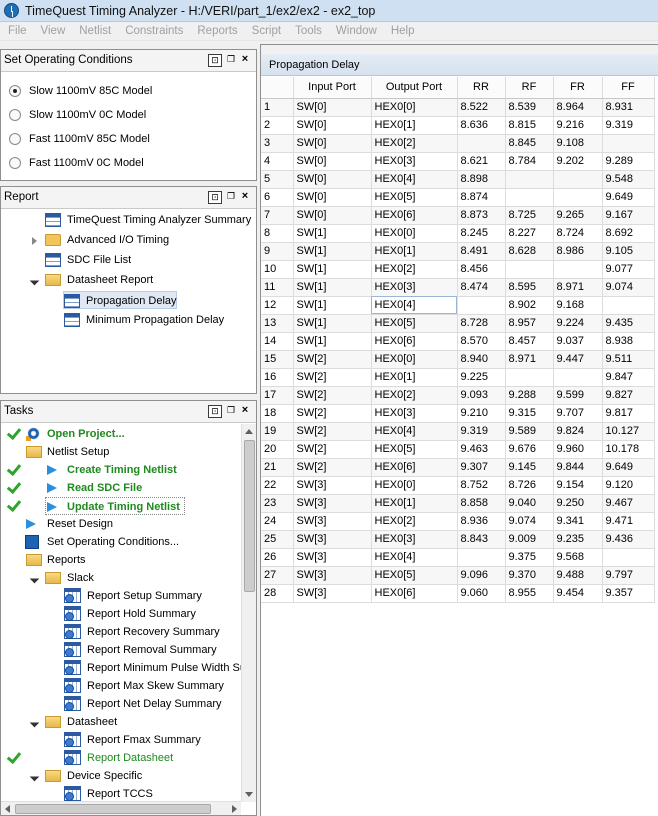 The width and height of the screenshot is (658, 816). Describe the element at coordinates (481, 521) in the screenshot. I see `rr-cell: 8.936` at that location.